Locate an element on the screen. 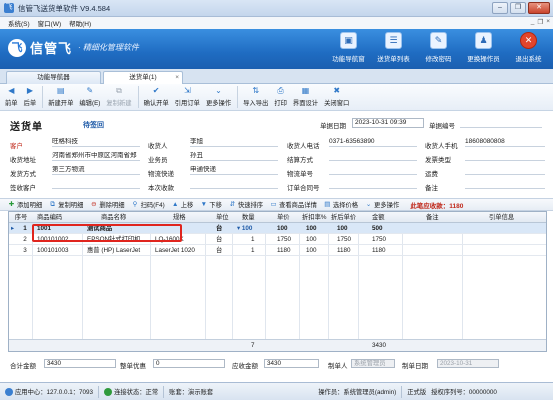 The image size is (553, 400). column-header: 序号 is located at coordinates (21, 217).